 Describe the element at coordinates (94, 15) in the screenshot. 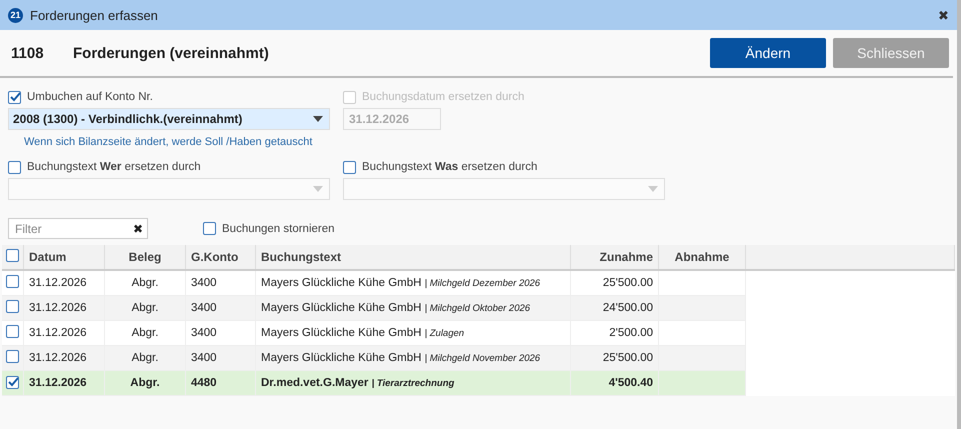

I see `window-title: Forderungen erfassen` at that location.